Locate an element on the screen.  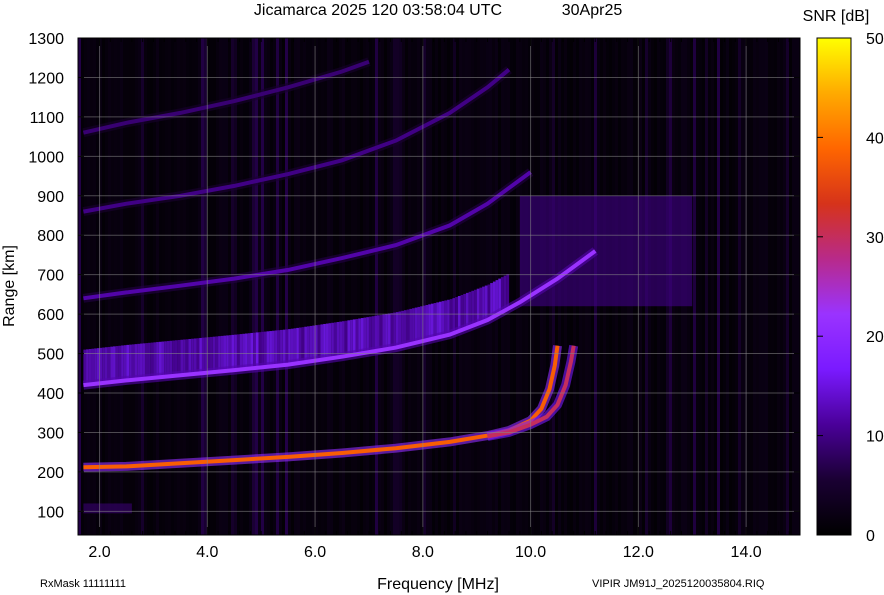
colorbar-tick-label: 40 is located at coordinates (875, 138).